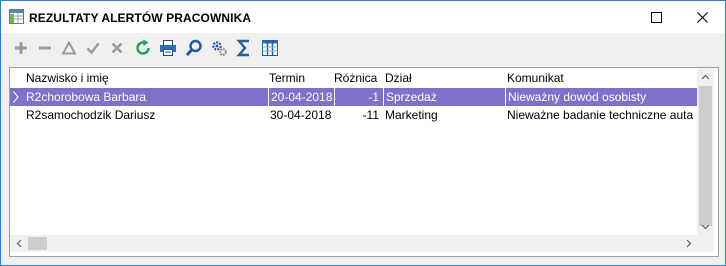 The width and height of the screenshot is (726, 266). Describe the element at coordinates (363, 48) in the screenshot. I see `toolbar` at that location.